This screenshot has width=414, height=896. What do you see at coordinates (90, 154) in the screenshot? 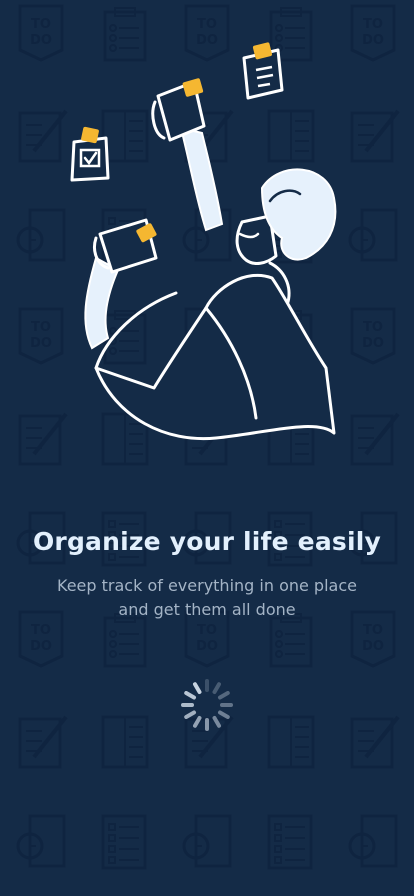
I see `flying-note-left` at bounding box center [90, 154].